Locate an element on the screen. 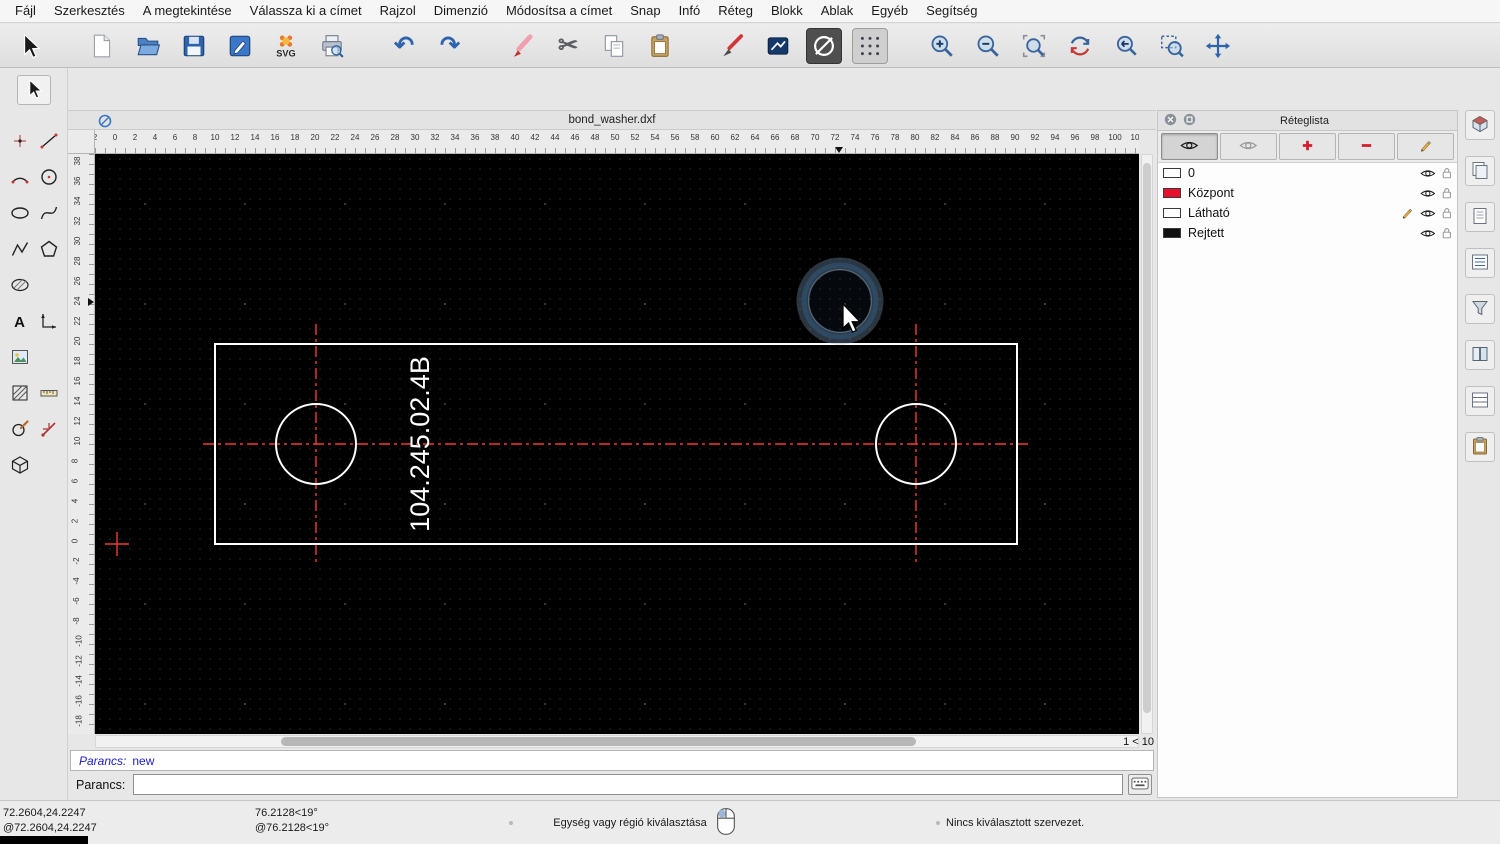 Image resolution: width=1500 pixels, height=844 pixels. toolbar-zoom-previous-button is located at coordinates (1126, 46).